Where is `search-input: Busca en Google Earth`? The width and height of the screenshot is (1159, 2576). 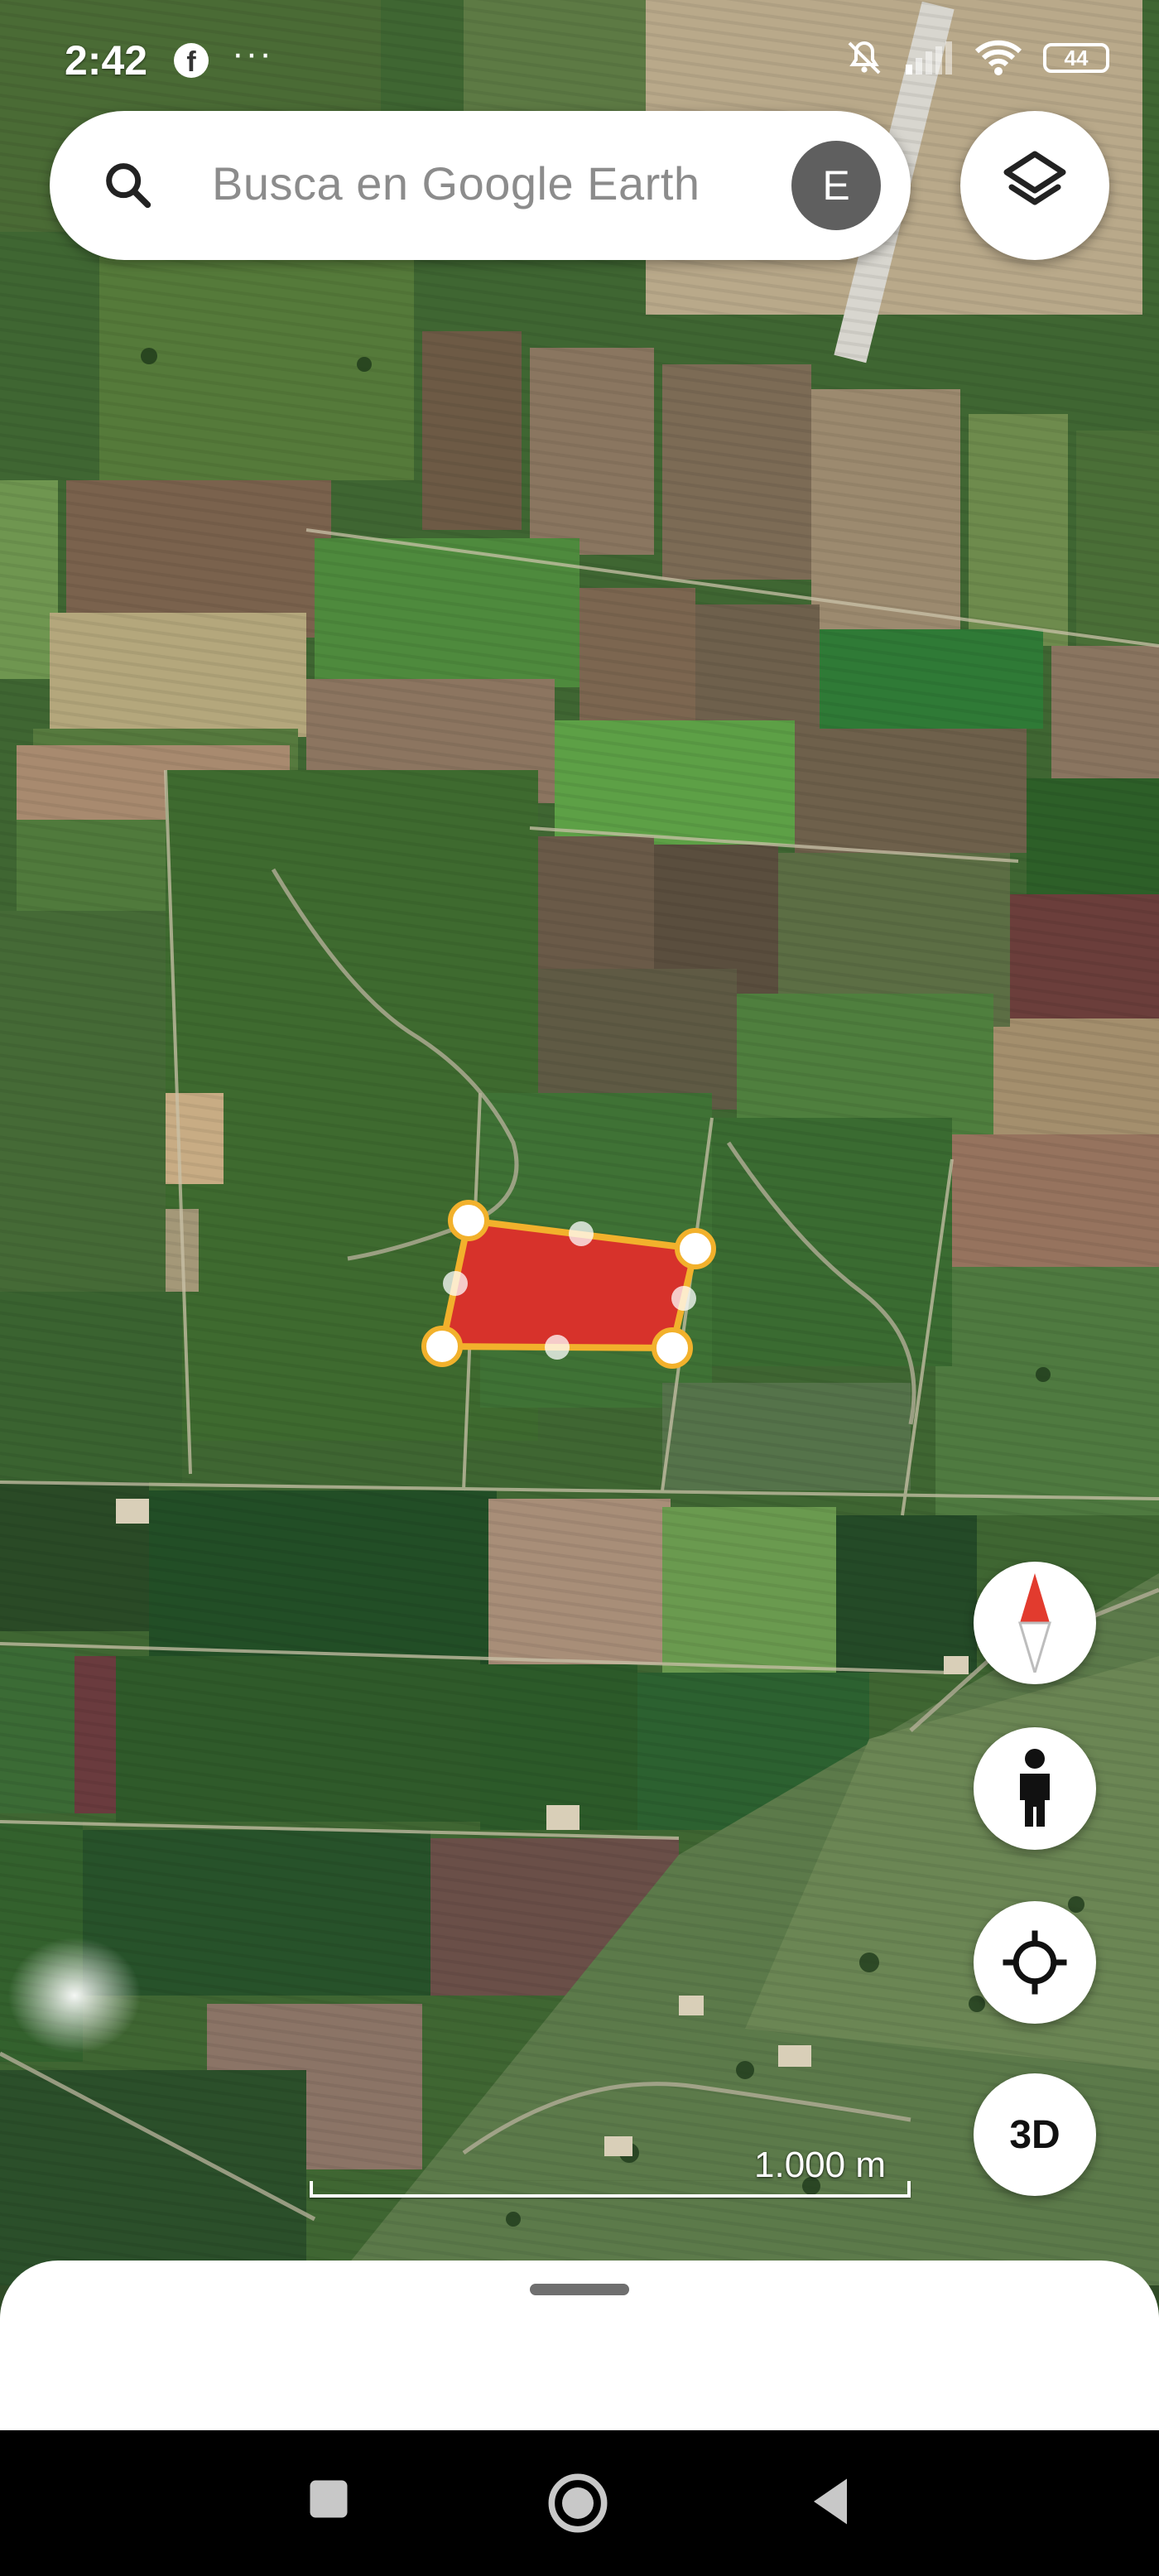
search-input: Busca en Google Earth is located at coordinates (456, 183).